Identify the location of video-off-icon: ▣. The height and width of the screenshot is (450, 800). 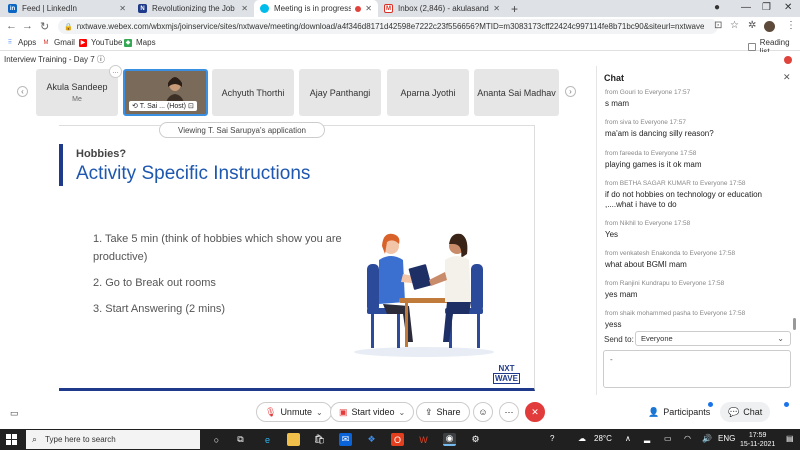
(343, 411).